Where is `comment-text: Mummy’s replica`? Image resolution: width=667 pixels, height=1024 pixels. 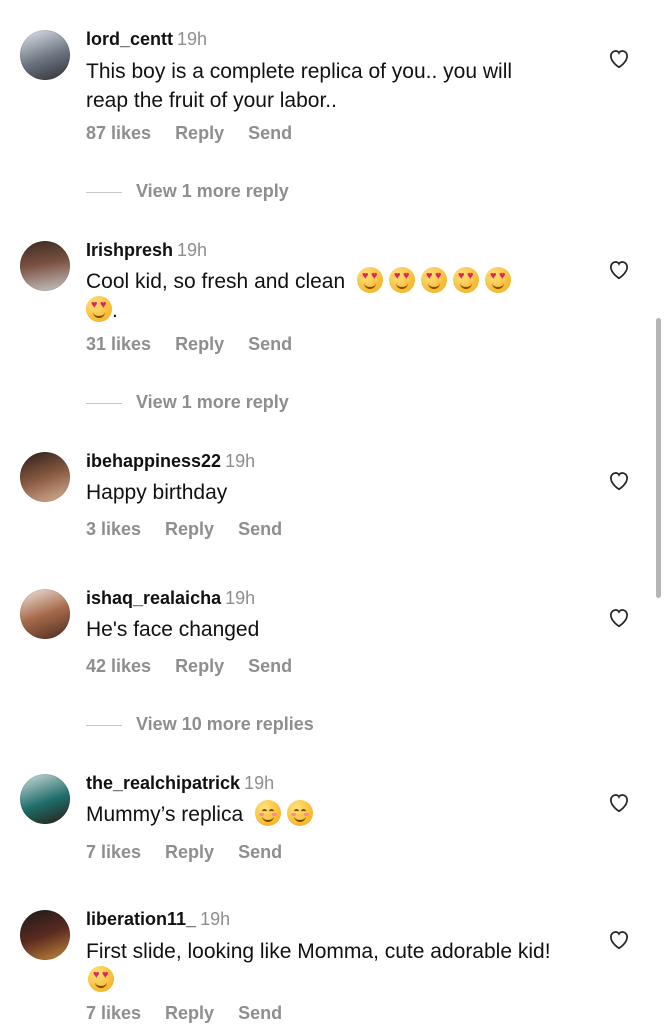
comment-text: Mummy’s replica is located at coordinates (165, 814).